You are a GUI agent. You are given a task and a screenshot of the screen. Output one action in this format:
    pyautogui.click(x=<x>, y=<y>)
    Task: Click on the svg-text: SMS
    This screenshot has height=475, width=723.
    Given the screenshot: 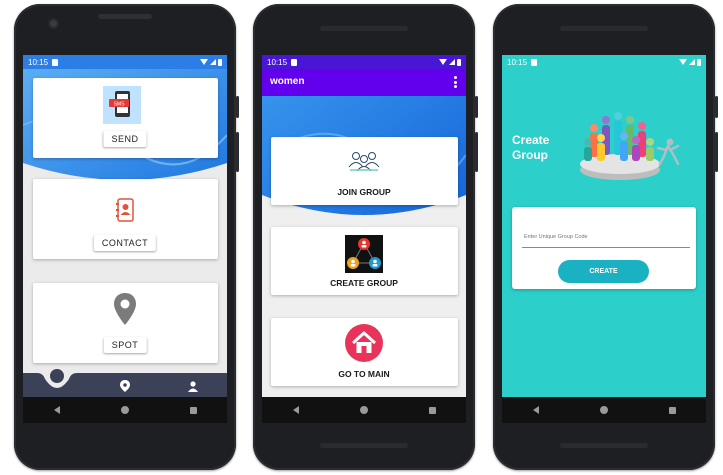 What is the action you would take?
    pyautogui.click(x=120, y=105)
    